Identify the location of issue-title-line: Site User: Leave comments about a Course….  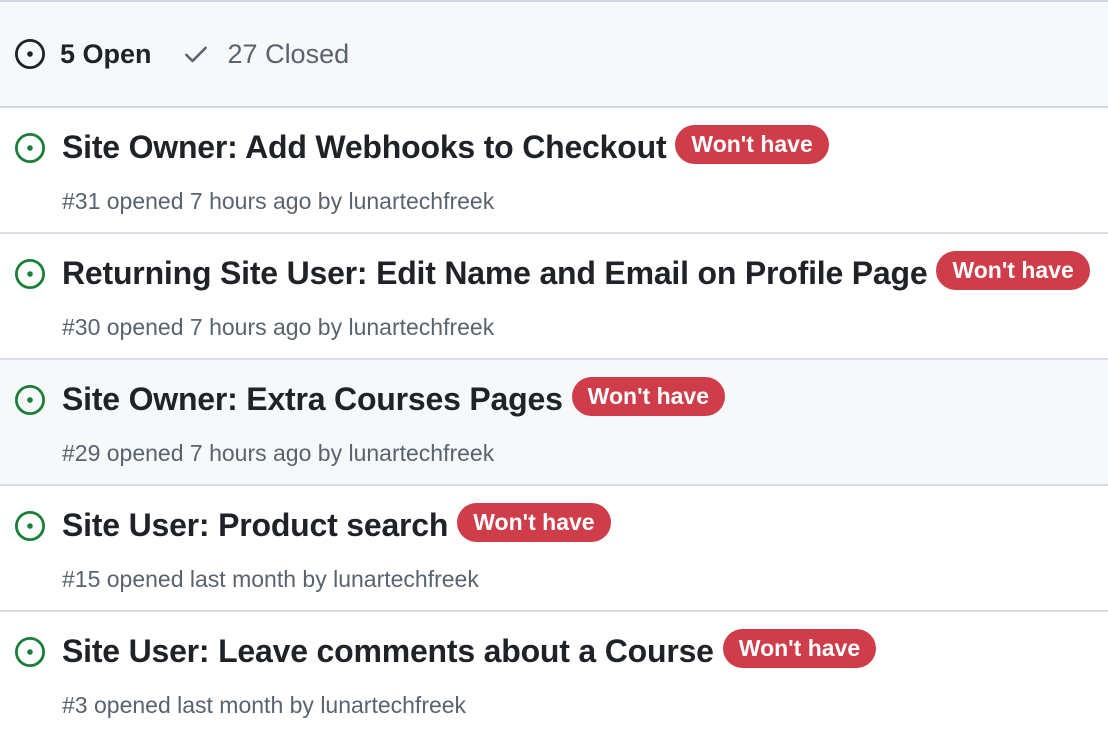
(469, 650).